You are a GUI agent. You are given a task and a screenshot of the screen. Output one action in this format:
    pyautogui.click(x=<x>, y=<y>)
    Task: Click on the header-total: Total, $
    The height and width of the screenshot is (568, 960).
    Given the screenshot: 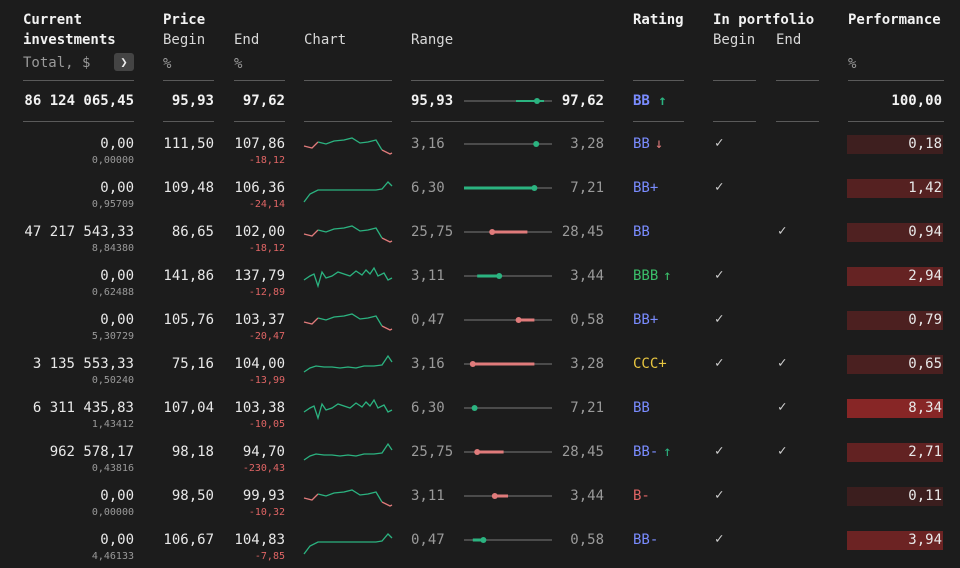 What is the action you would take?
    pyautogui.click(x=57, y=63)
    